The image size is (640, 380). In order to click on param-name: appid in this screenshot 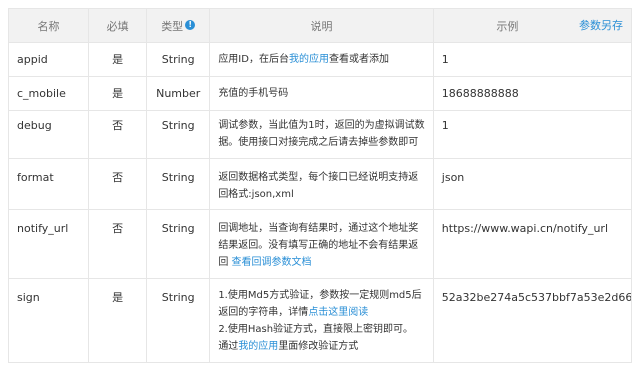, I will do `click(48, 59)`.